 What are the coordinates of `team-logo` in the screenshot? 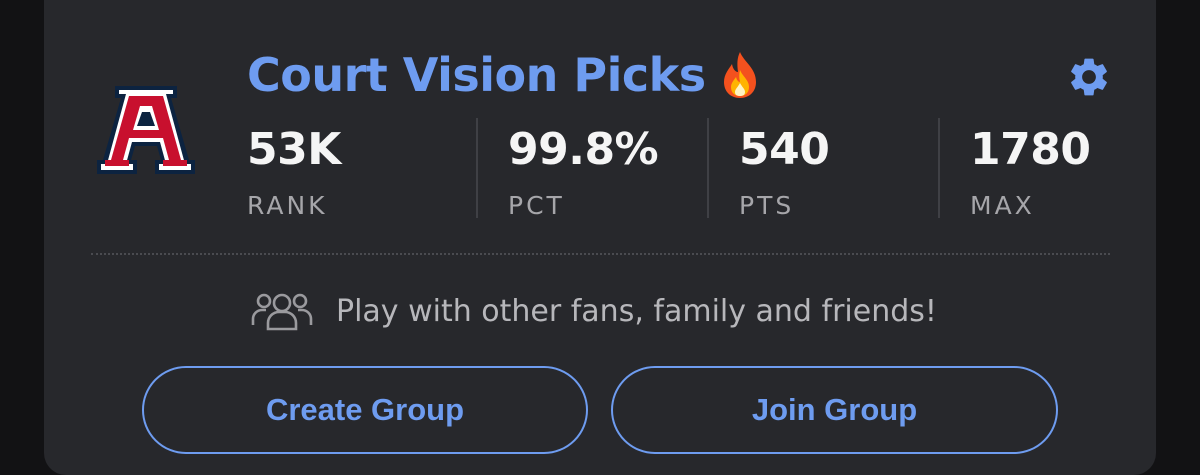 It's located at (146, 130).